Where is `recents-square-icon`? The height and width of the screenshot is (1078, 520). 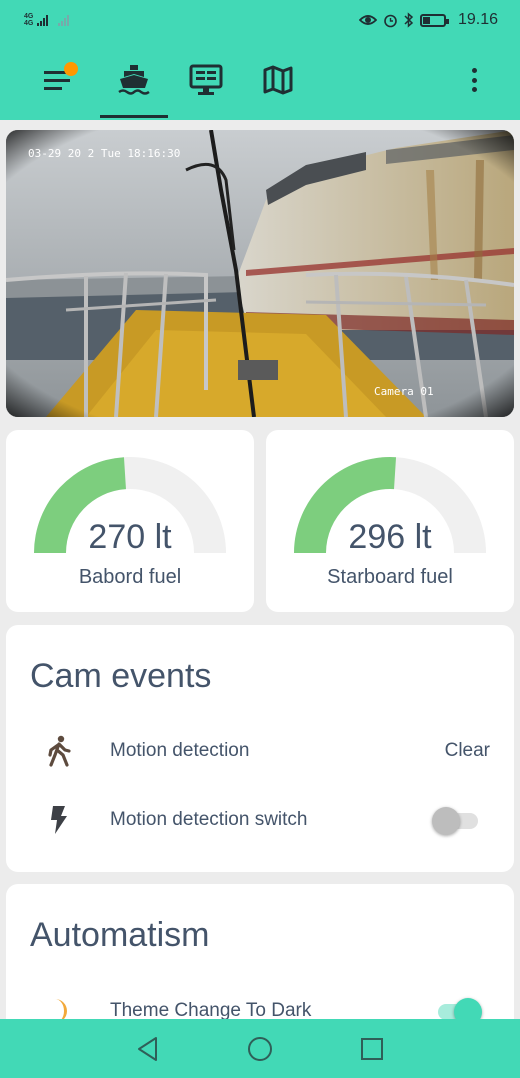
recents-square-icon is located at coordinates (372, 1048).